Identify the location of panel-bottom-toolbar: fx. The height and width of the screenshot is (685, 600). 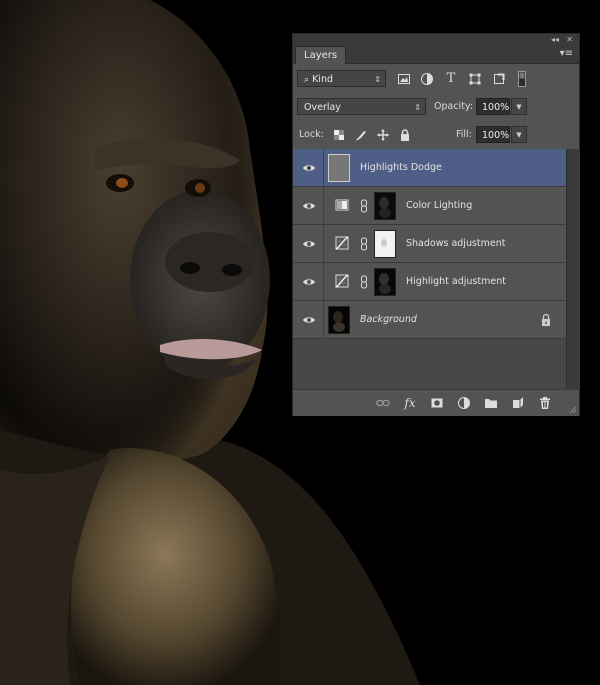
(436, 402).